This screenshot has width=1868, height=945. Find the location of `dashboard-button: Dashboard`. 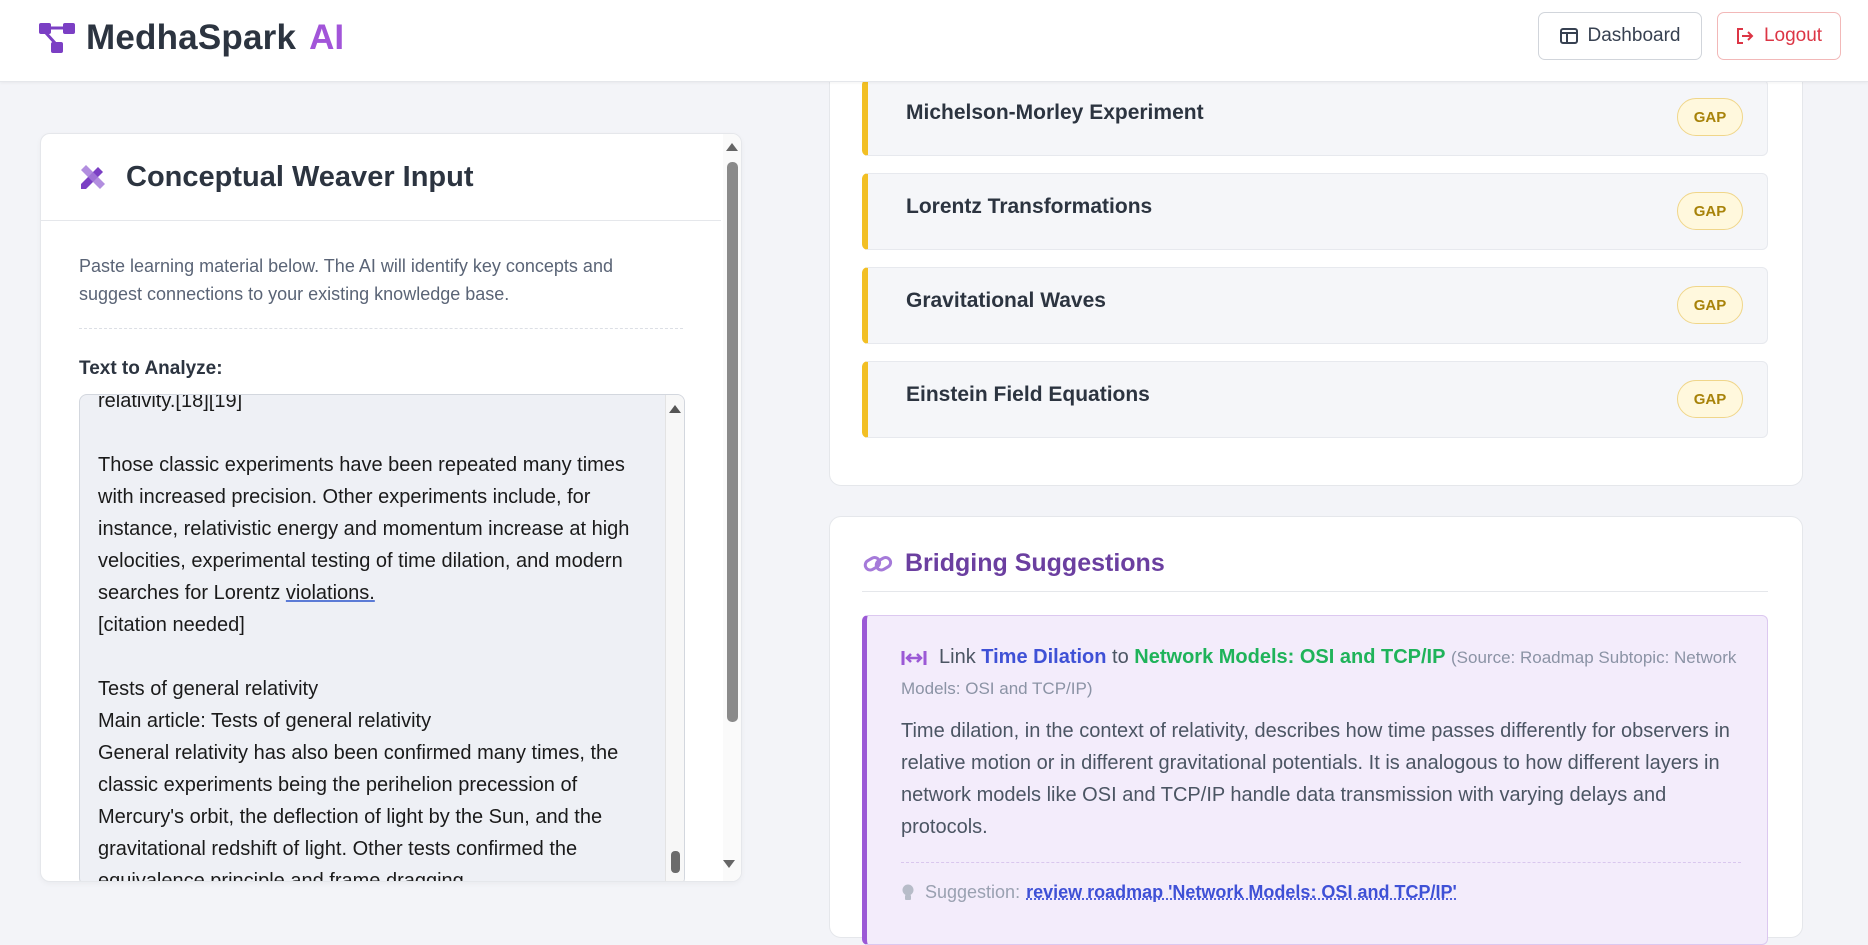

dashboard-button: Dashboard is located at coordinates (1620, 36).